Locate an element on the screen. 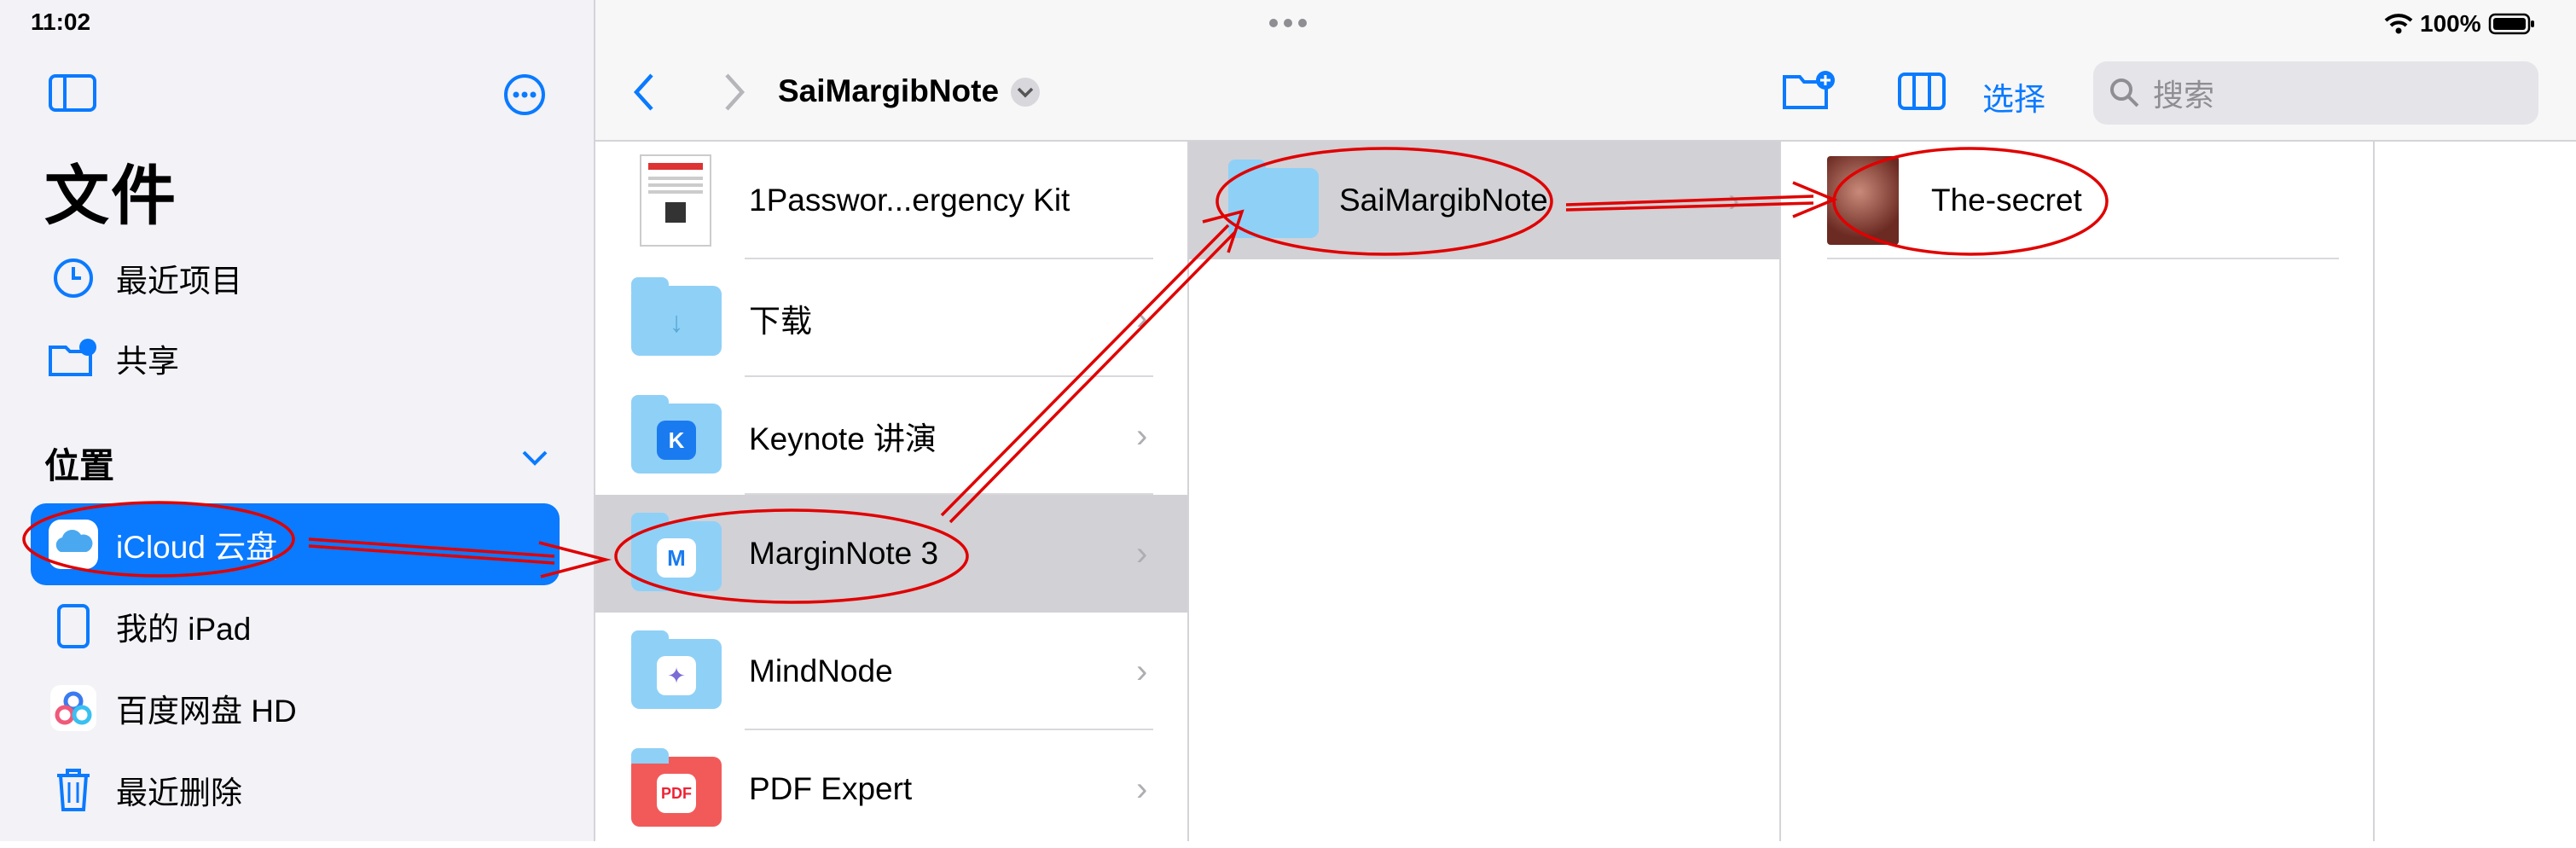 The width and height of the screenshot is (2576, 848). sidebar-item-label: iCloud 云盘 is located at coordinates (197, 547).